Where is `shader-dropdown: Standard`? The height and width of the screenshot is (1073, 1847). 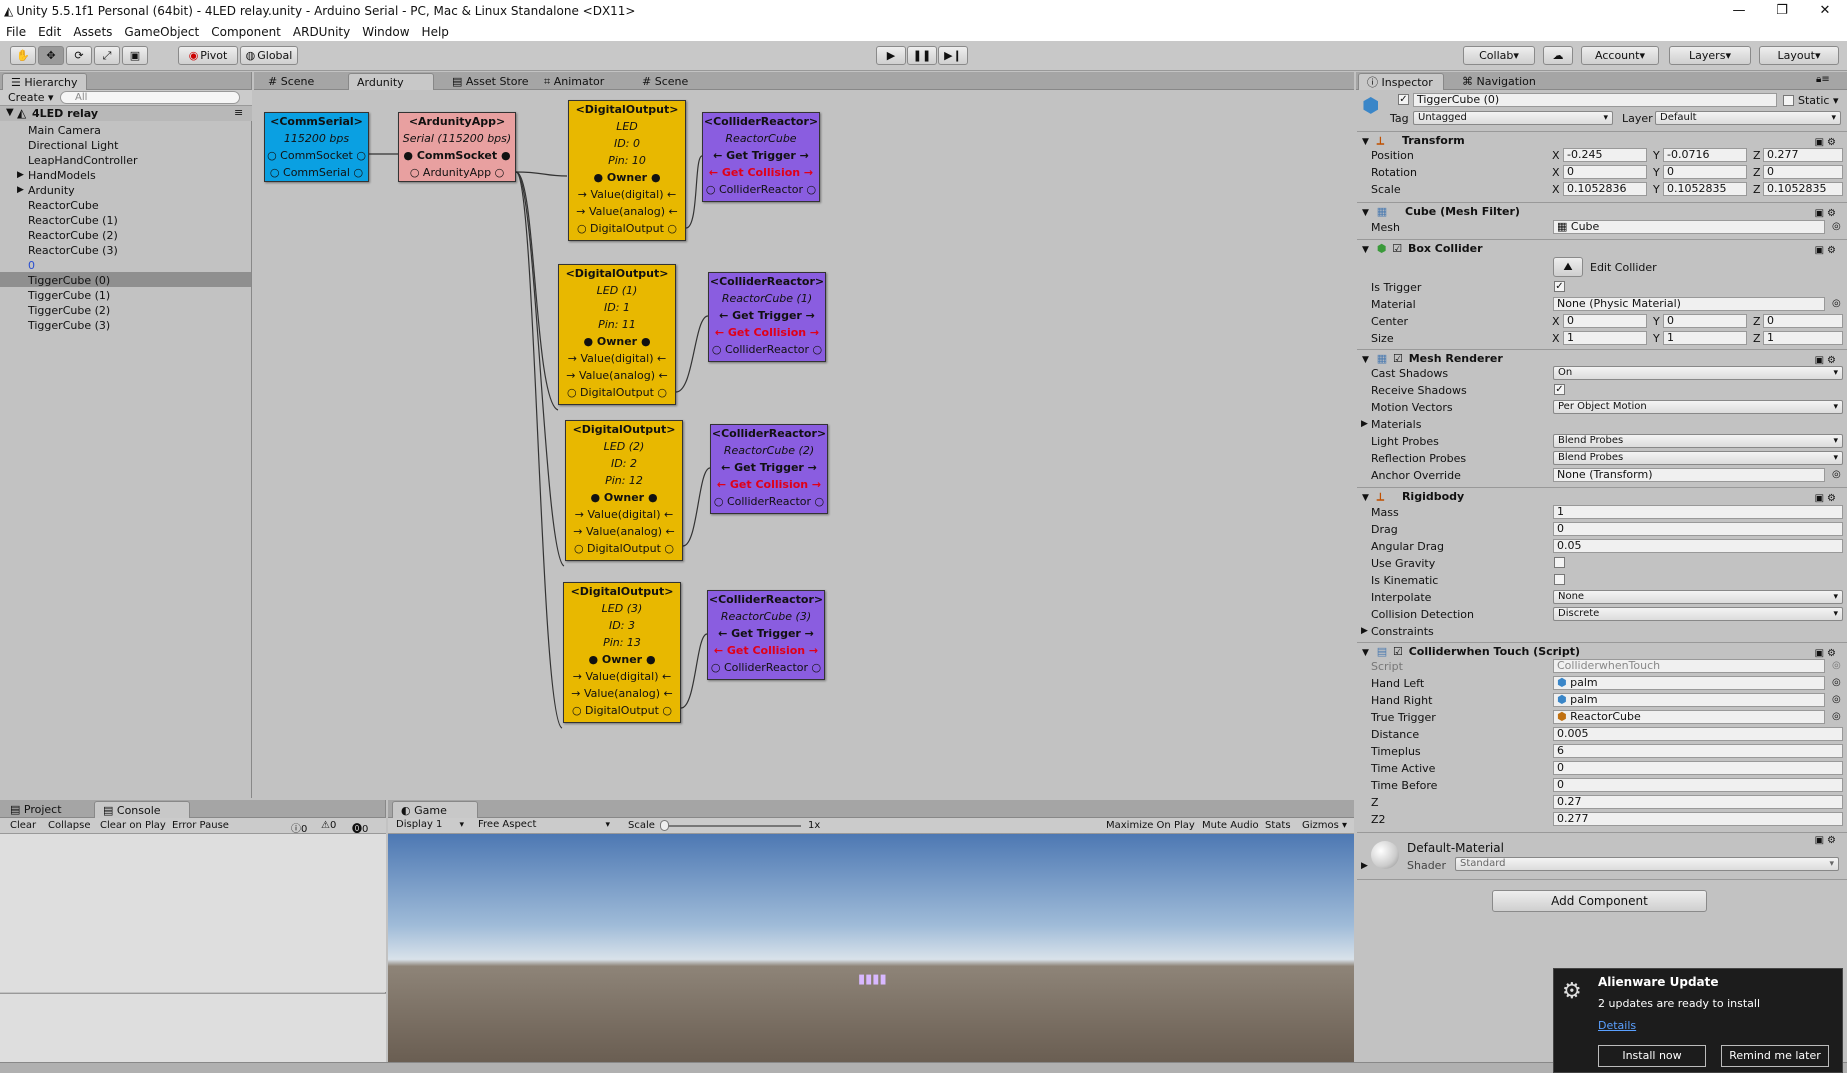 shader-dropdown: Standard is located at coordinates (1647, 864).